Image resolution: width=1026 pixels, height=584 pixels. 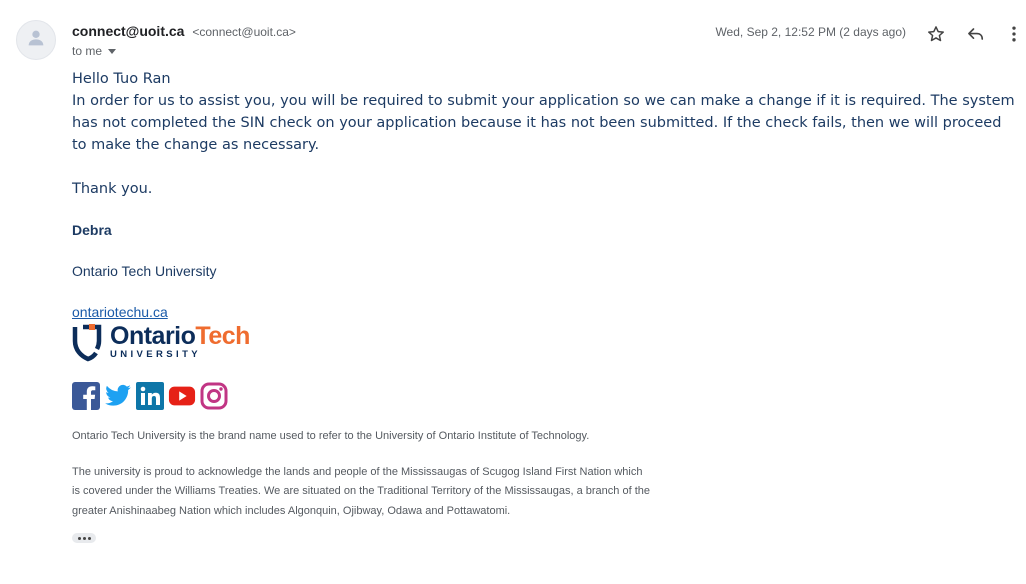 I want to click on thanks-line: Thank you., so click(x=112, y=189).